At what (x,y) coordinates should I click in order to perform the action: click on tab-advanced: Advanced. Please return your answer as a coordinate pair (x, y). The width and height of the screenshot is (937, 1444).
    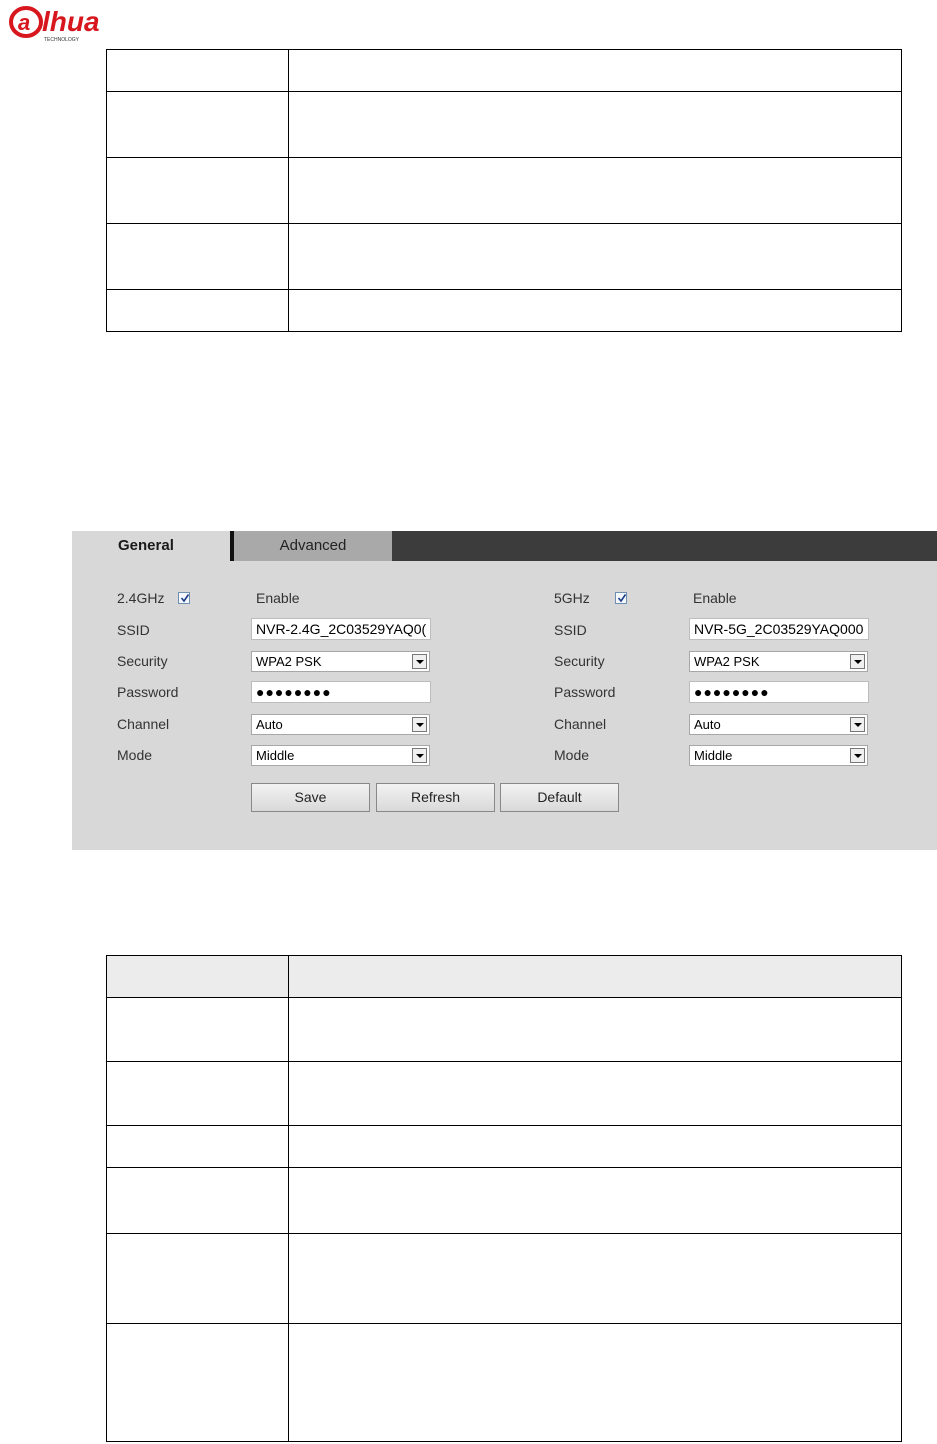
    Looking at the image, I should click on (313, 546).